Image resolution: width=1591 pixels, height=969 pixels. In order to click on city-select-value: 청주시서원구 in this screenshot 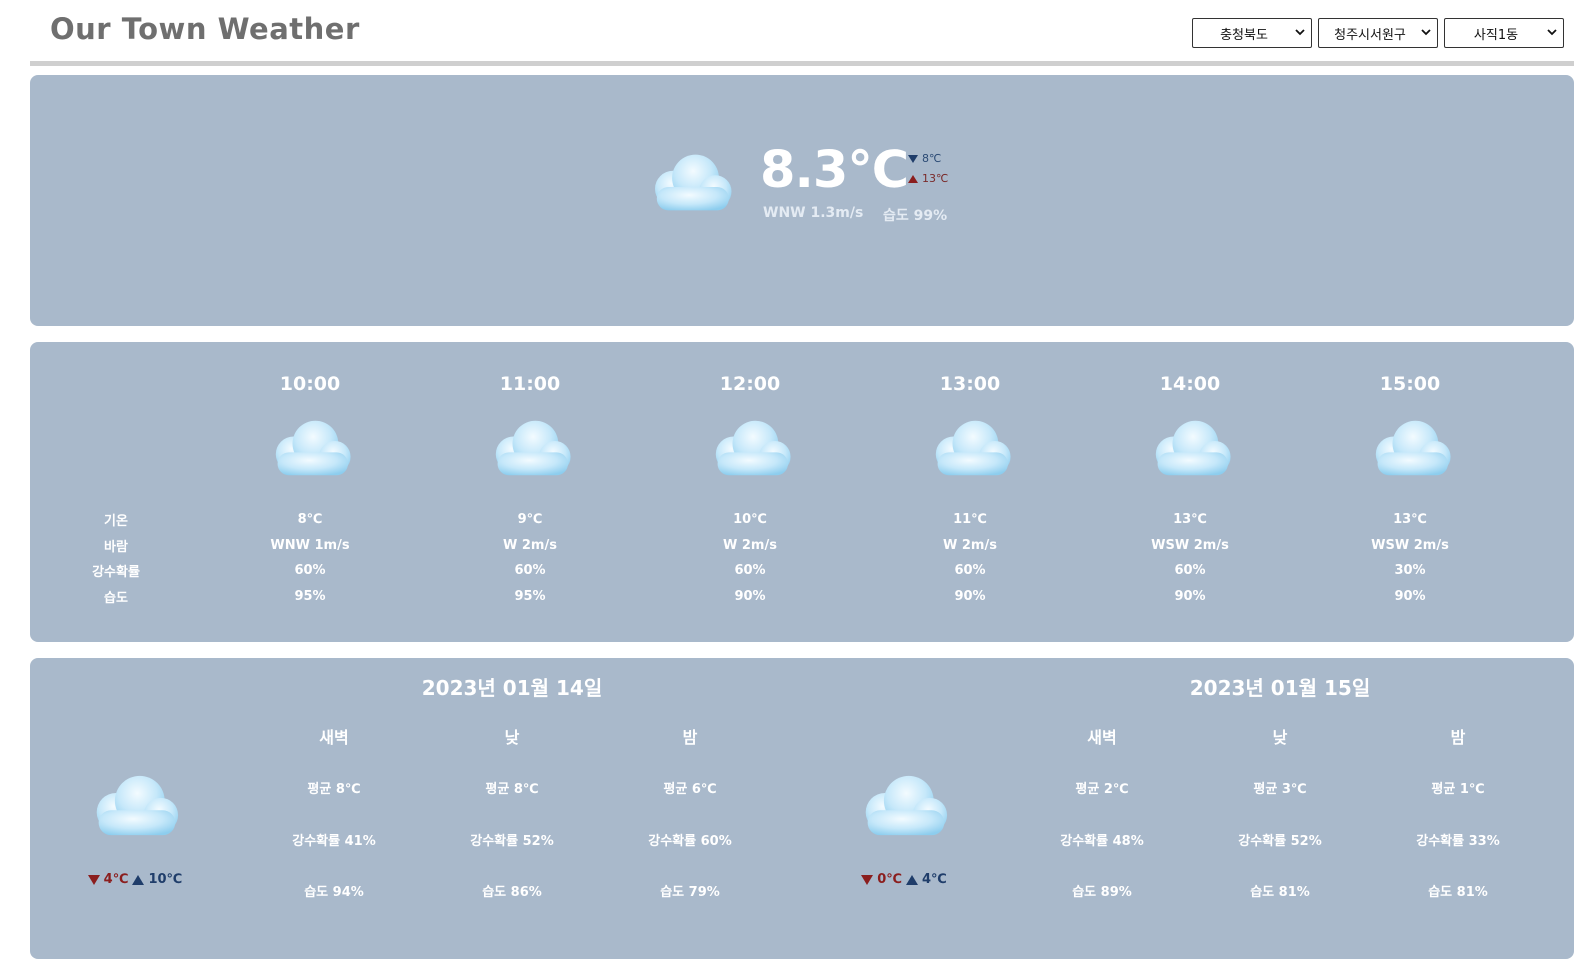, I will do `click(1370, 35)`.